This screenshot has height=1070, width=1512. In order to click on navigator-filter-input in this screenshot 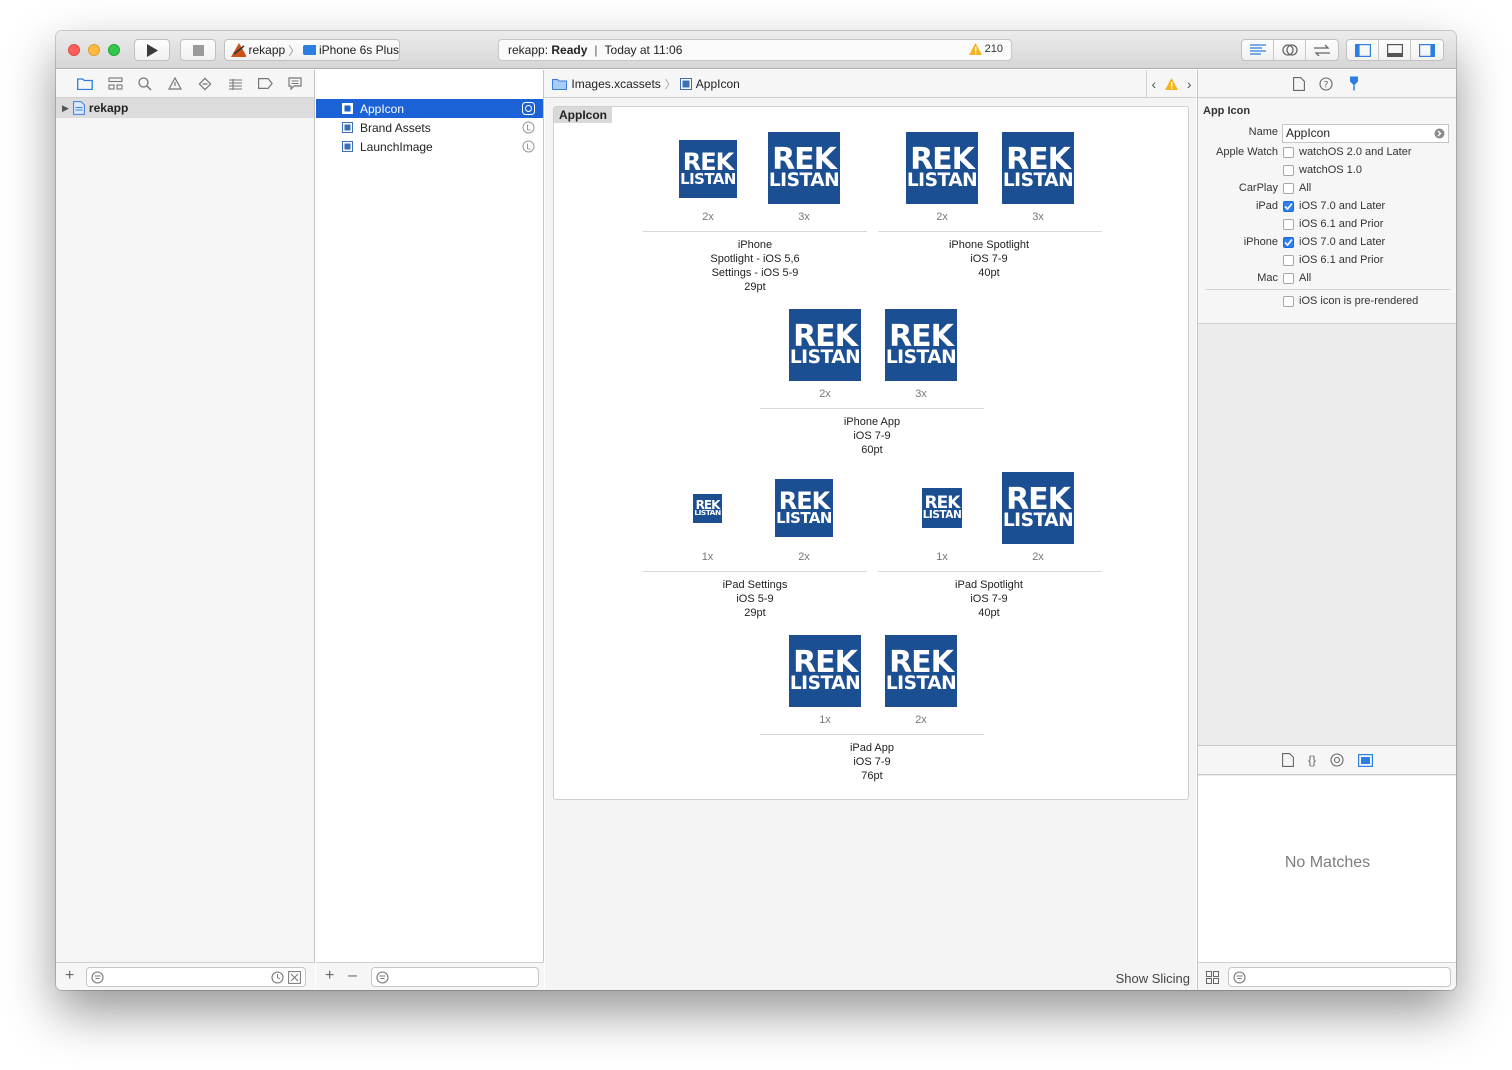, I will do `click(196, 977)`.